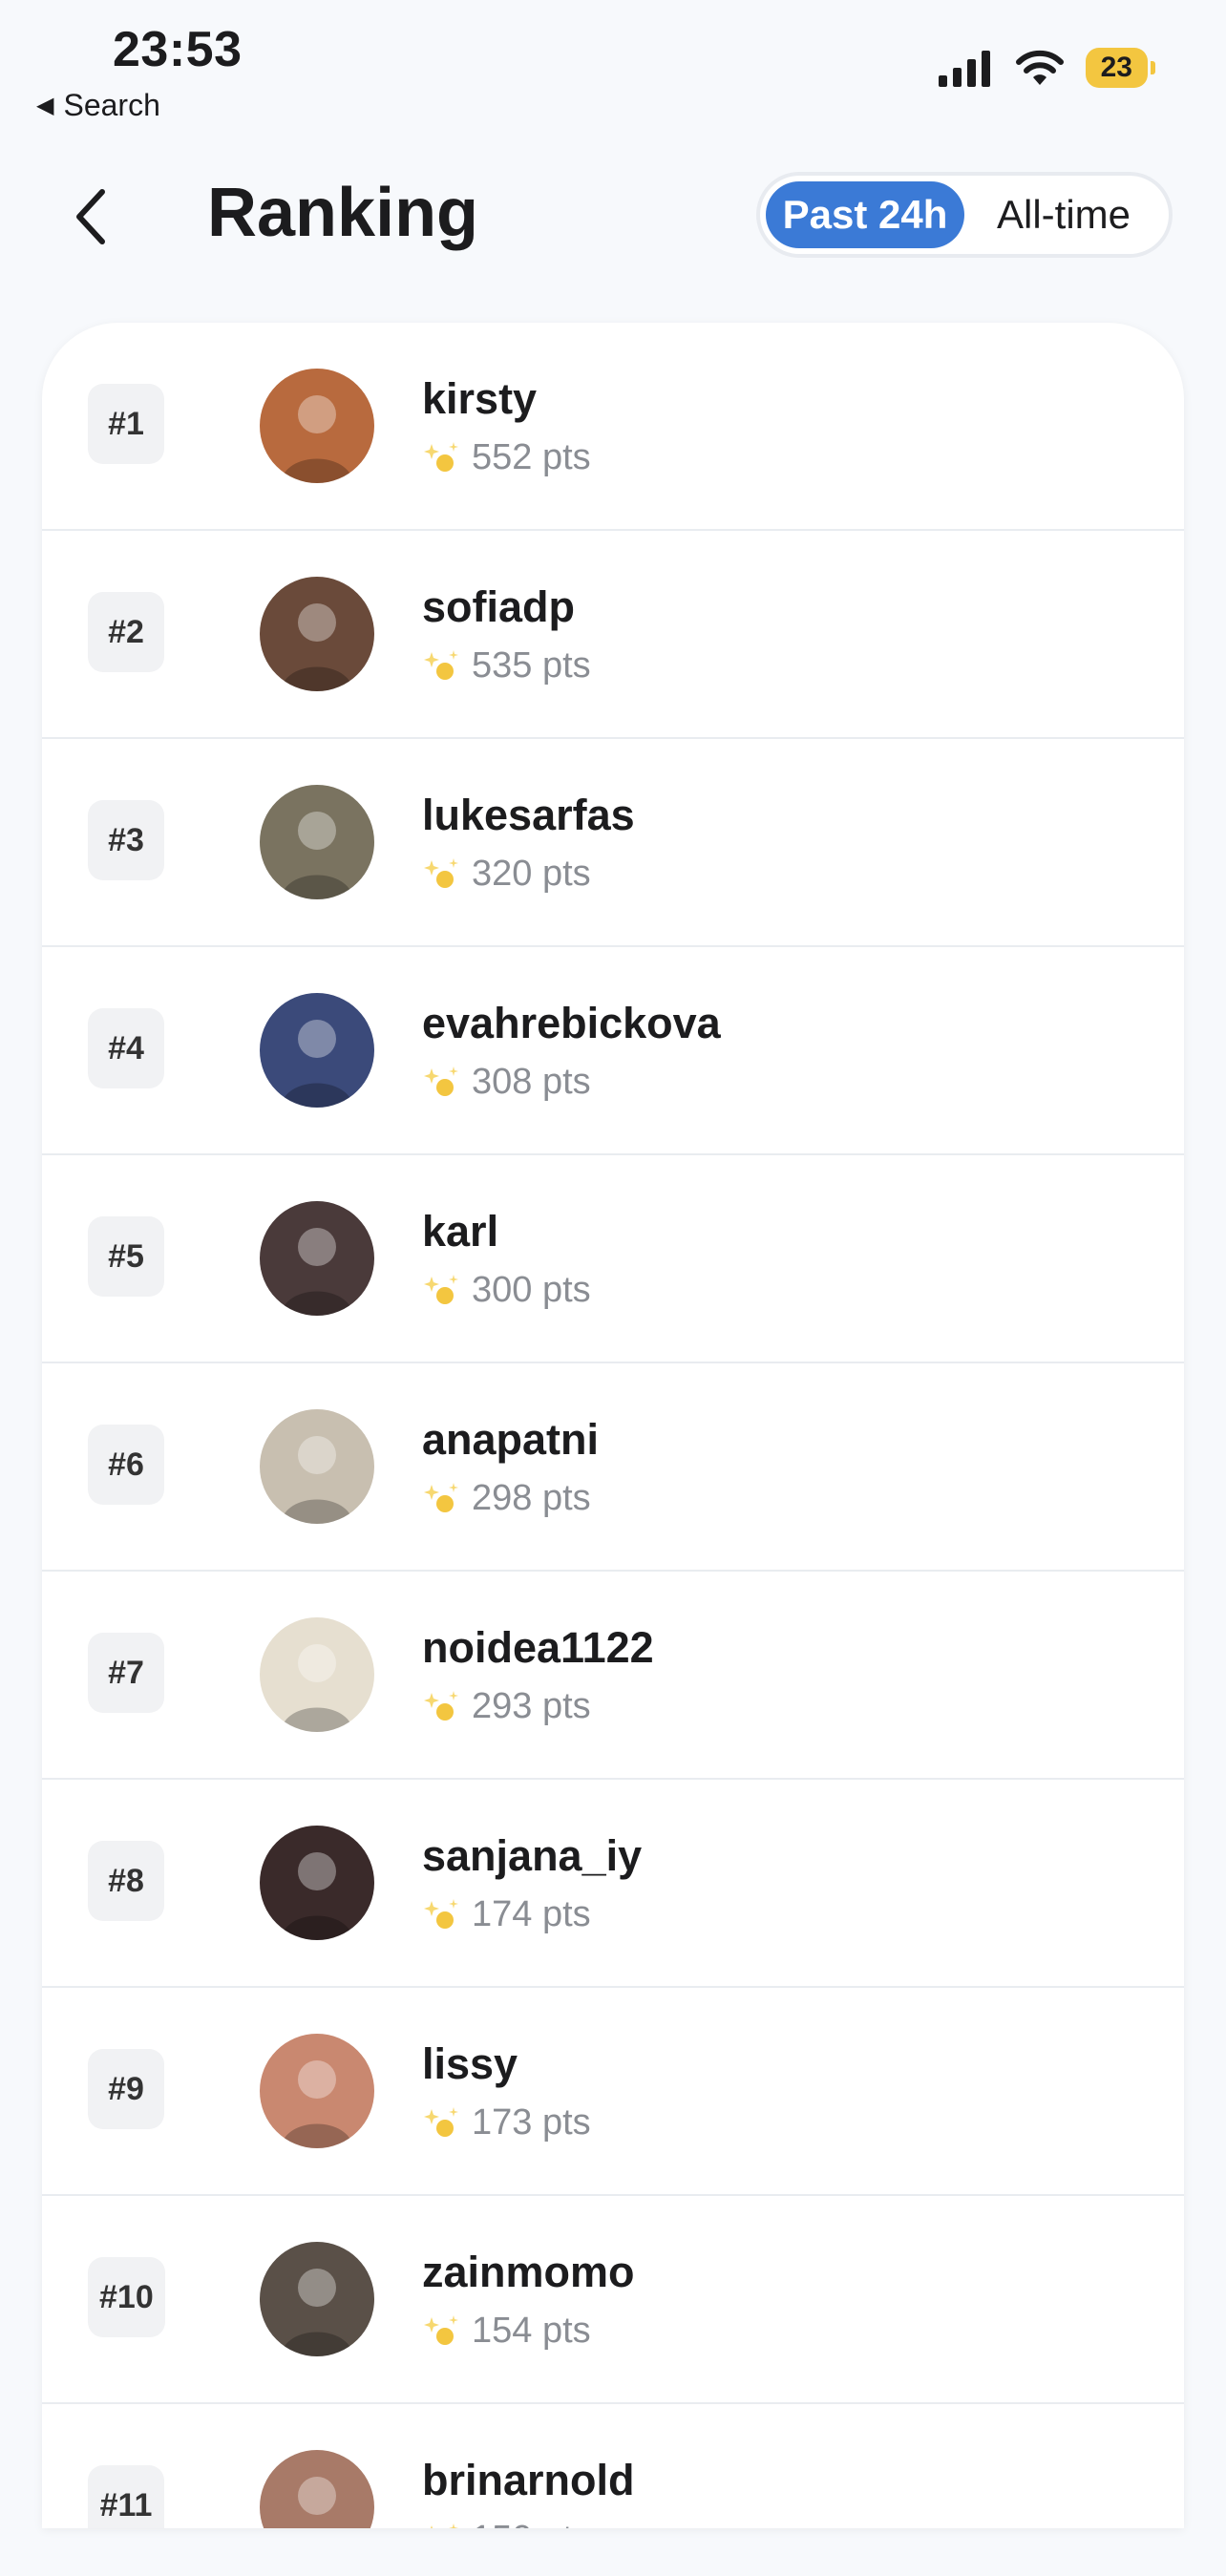  I want to click on rank-badge: #8, so click(126, 1881).